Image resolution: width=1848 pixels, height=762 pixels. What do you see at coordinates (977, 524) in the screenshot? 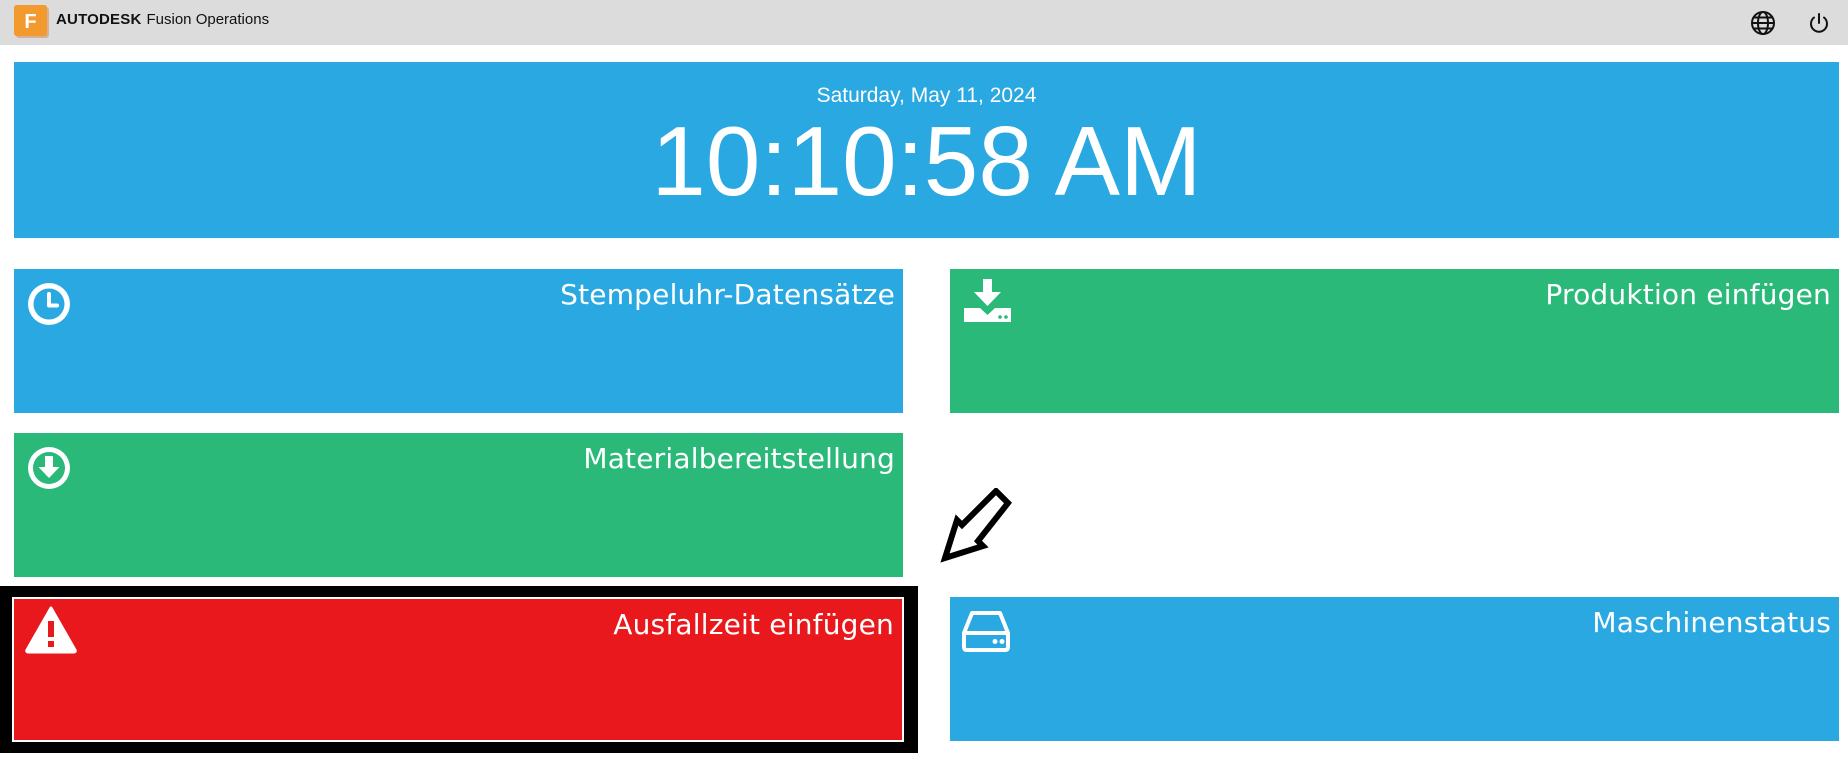
I see `pointer-arrow-icon` at bounding box center [977, 524].